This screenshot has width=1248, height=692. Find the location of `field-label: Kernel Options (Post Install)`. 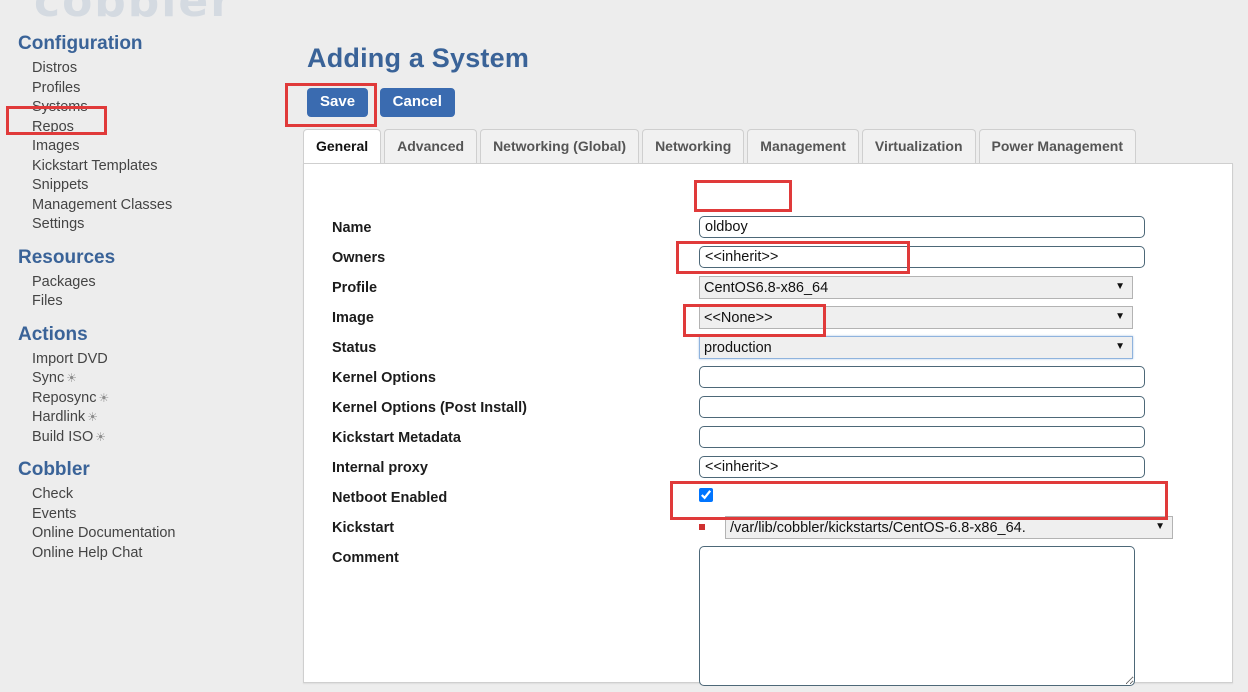

field-label: Kernel Options (Post Install) is located at coordinates (429, 408).